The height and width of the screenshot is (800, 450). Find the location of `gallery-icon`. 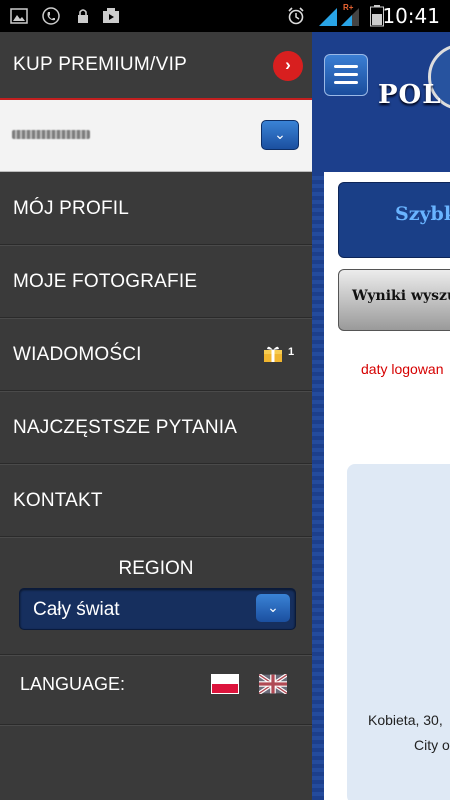

gallery-icon is located at coordinates (19, 16).